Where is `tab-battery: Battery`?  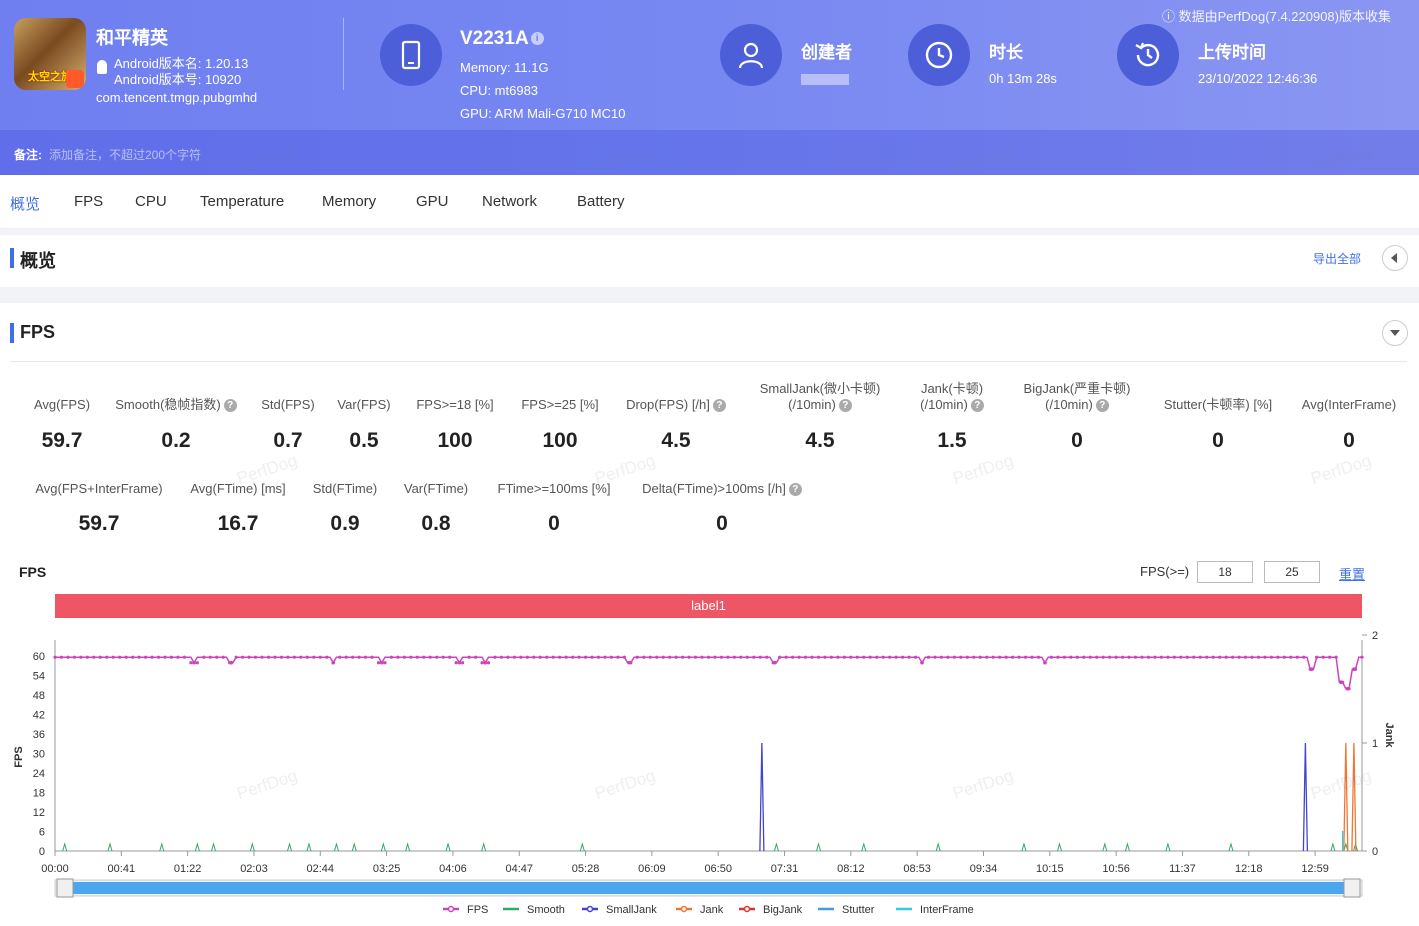
tab-battery: Battery is located at coordinates (601, 201).